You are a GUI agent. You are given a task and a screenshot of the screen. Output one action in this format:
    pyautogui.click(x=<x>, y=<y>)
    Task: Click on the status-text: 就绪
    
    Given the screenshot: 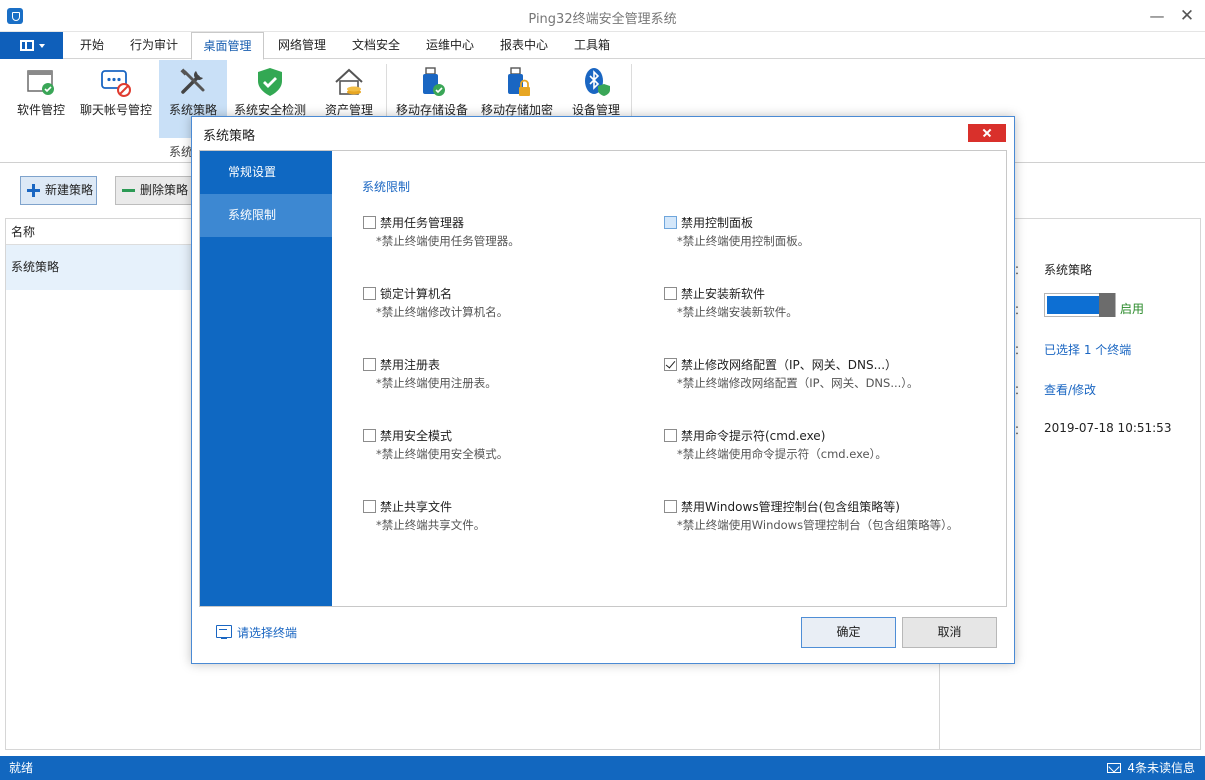 What is the action you would take?
    pyautogui.click(x=21, y=768)
    